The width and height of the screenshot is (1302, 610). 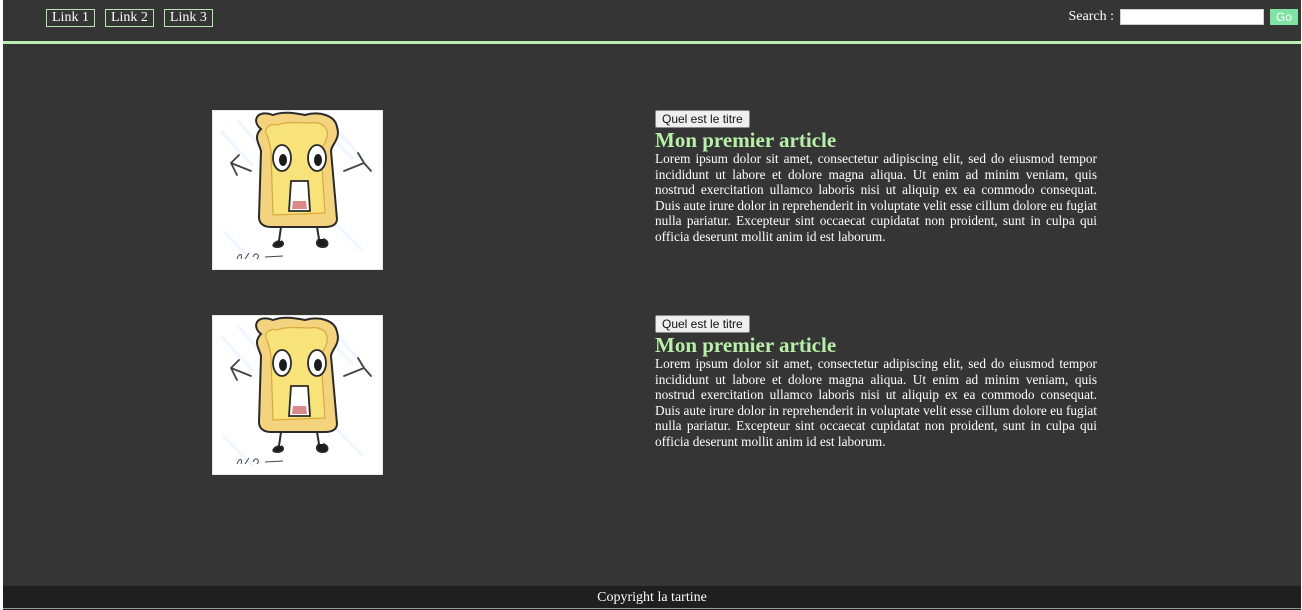 I want to click on nav-link-1: Link 1, so click(x=70, y=18).